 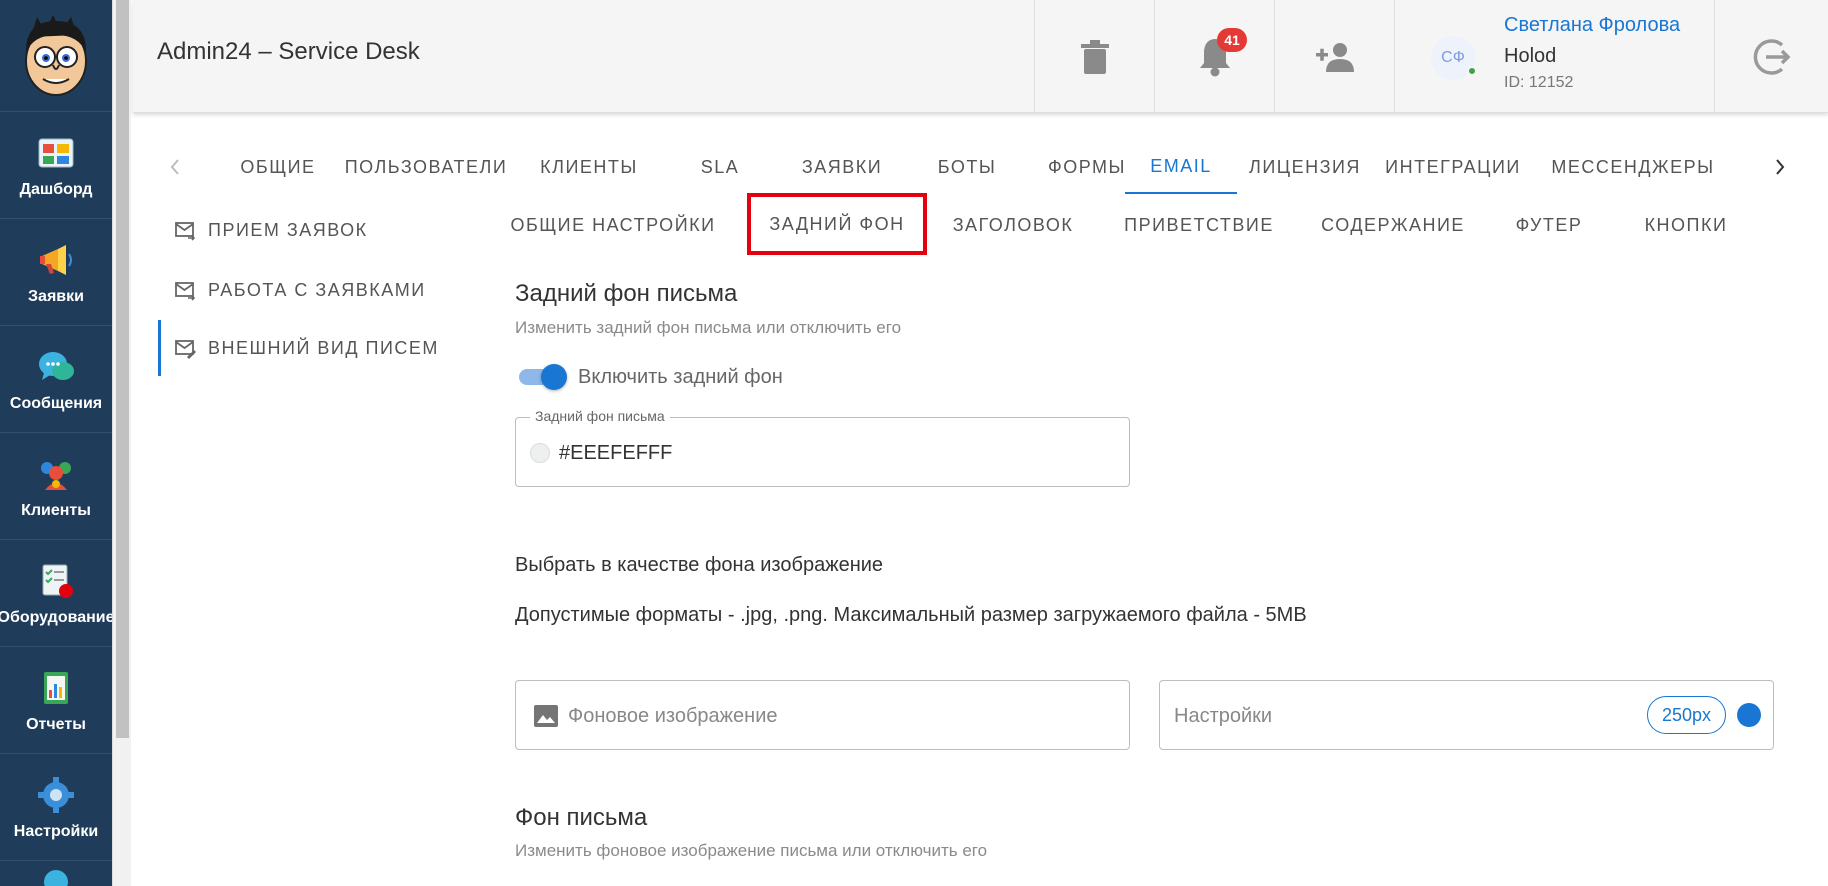 I want to click on user-profile-block: СФ Светлана Фролова Holod ID: 12152, so click(x=1554, y=56).